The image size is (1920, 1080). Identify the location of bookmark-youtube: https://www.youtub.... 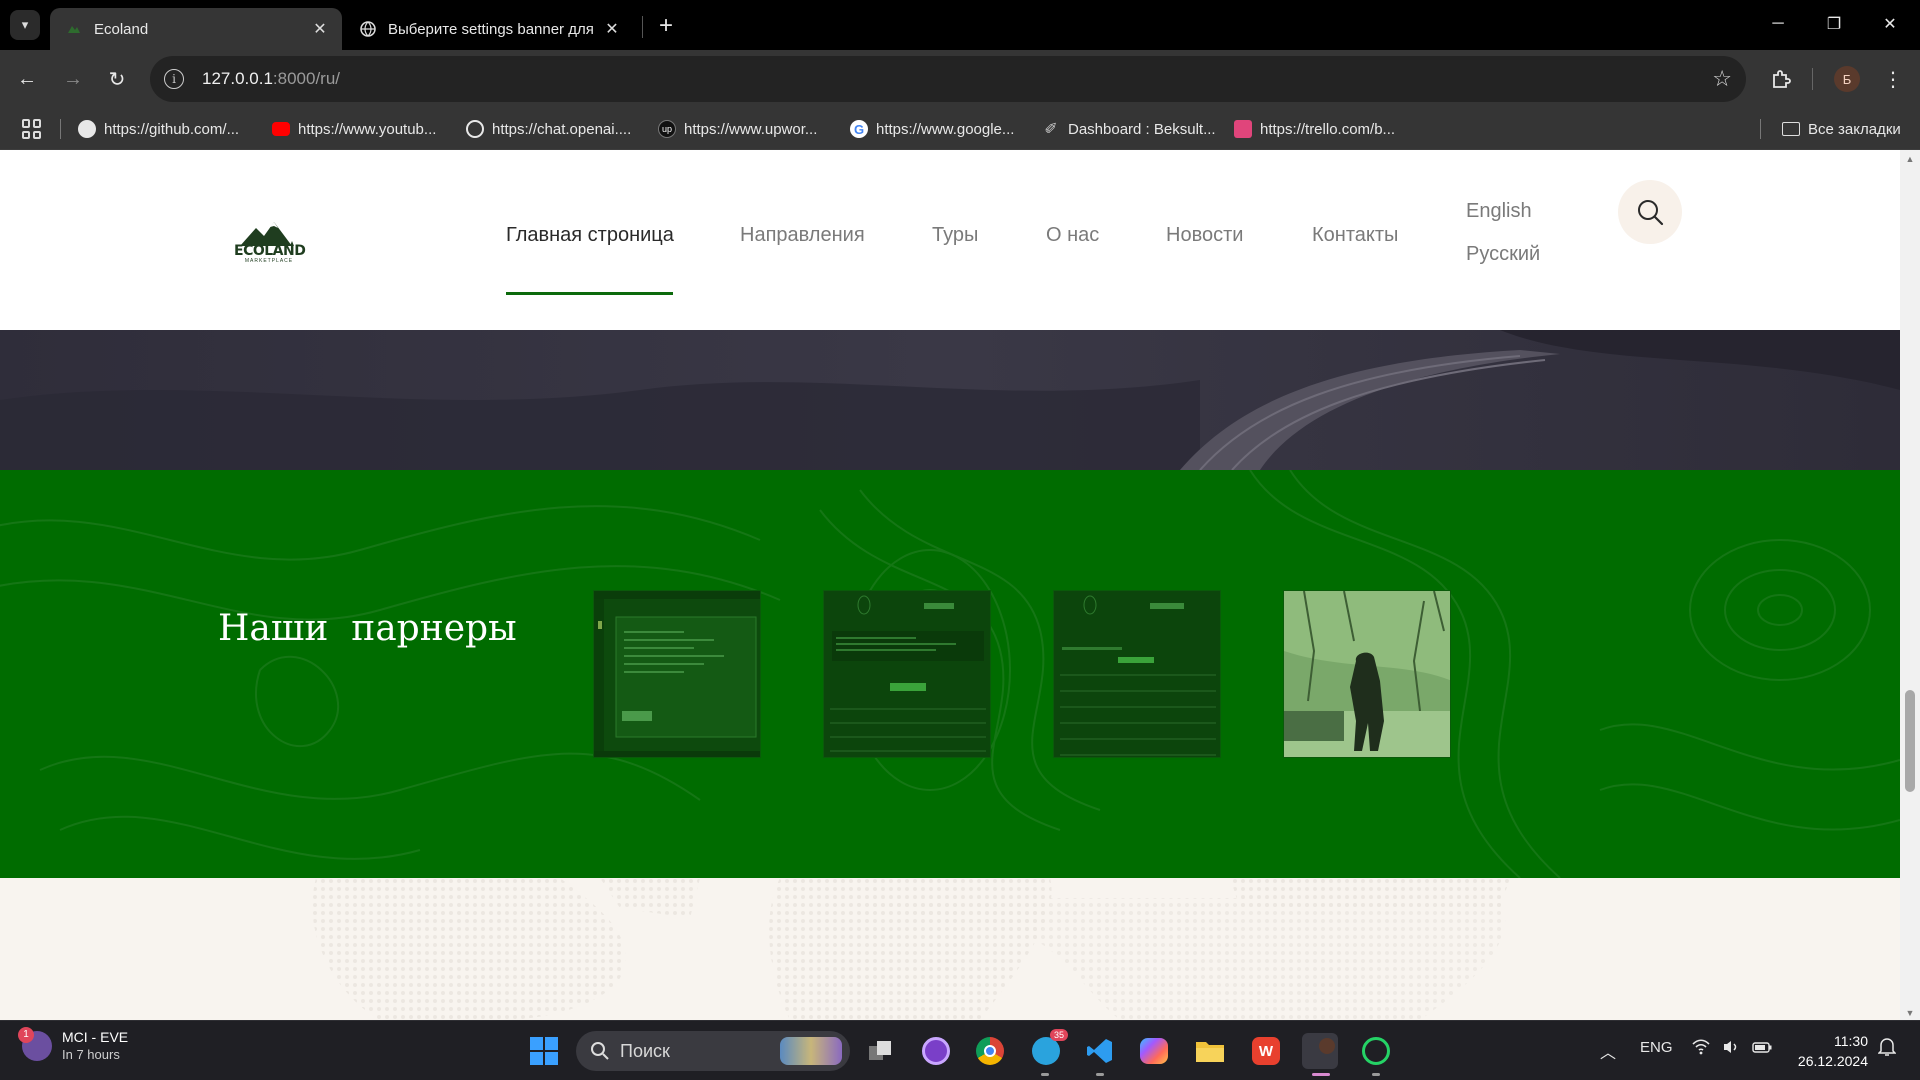
(354, 129).